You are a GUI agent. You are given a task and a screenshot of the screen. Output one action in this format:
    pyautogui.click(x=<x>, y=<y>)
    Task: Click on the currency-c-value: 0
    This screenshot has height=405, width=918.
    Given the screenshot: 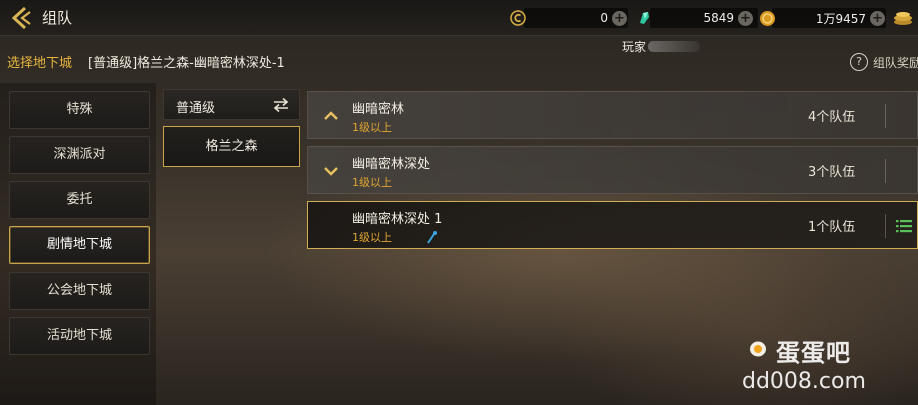 What is the action you would take?
    pyautogui.click(x=604, y=18)
    